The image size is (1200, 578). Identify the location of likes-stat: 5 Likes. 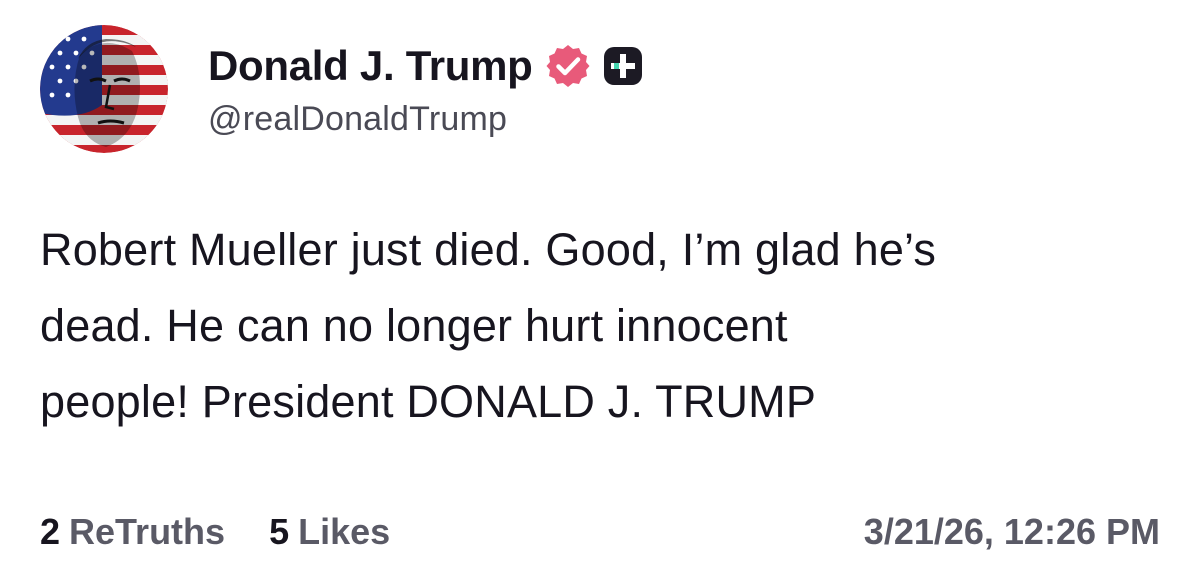
(329, 532).